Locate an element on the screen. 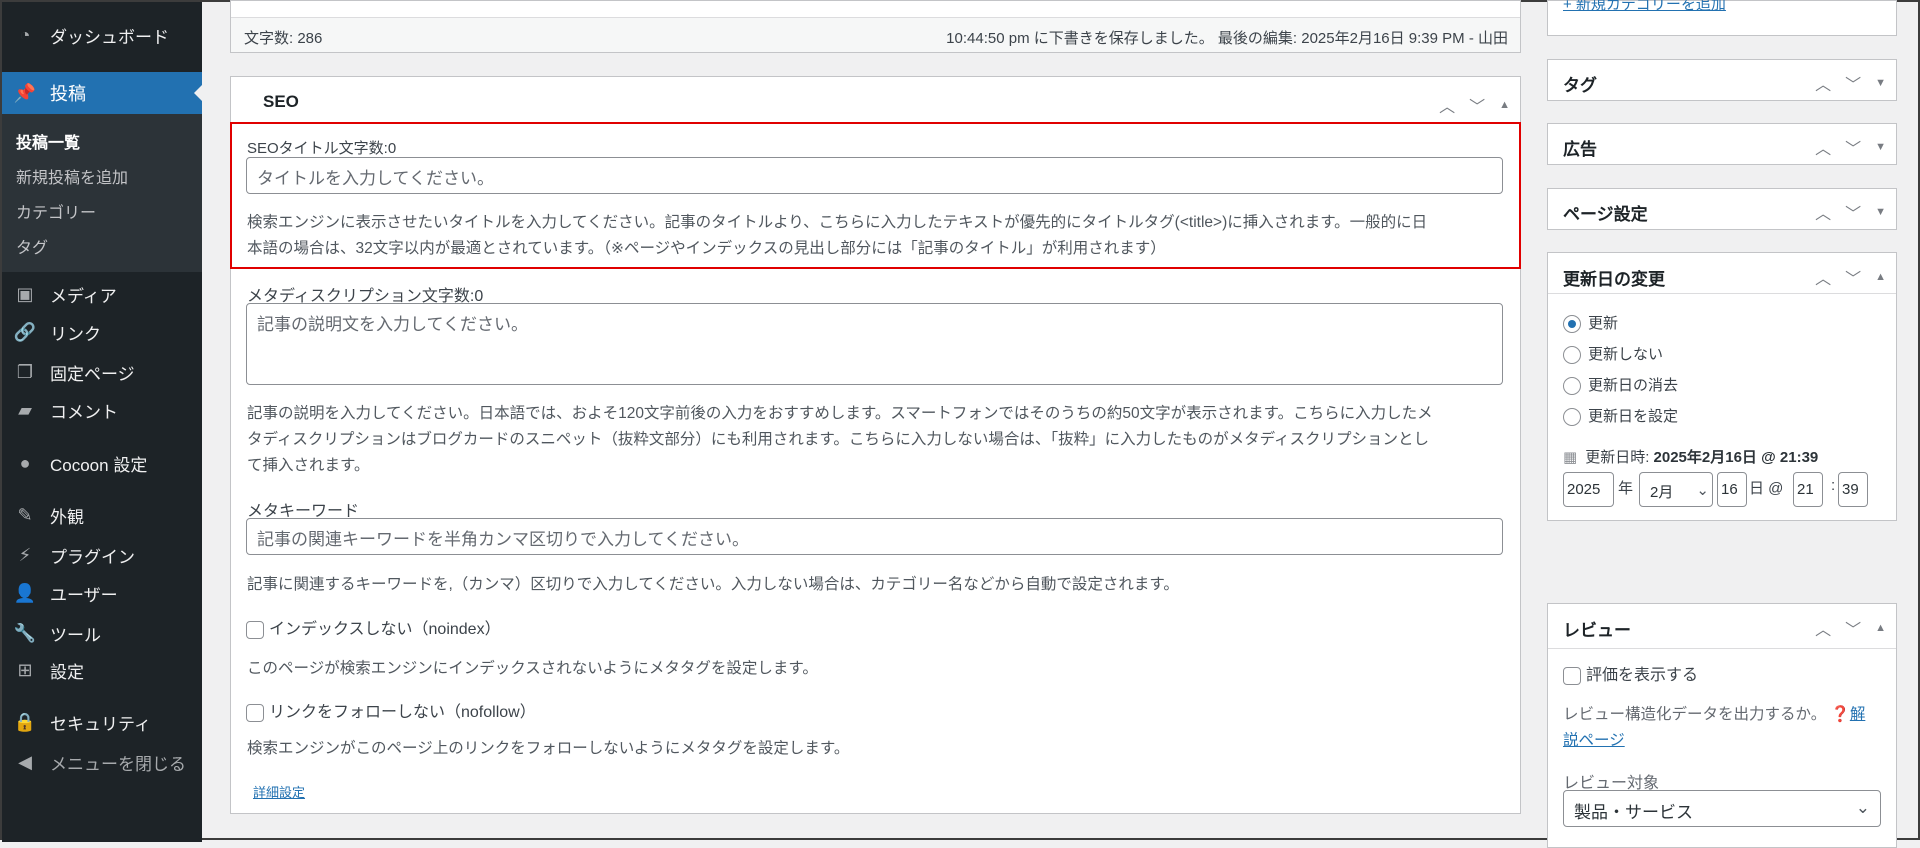 This screenshot has width=1920, height=848. seo-title-label: SEOタイトル文字数:0 is located at coordinates (322, 148).